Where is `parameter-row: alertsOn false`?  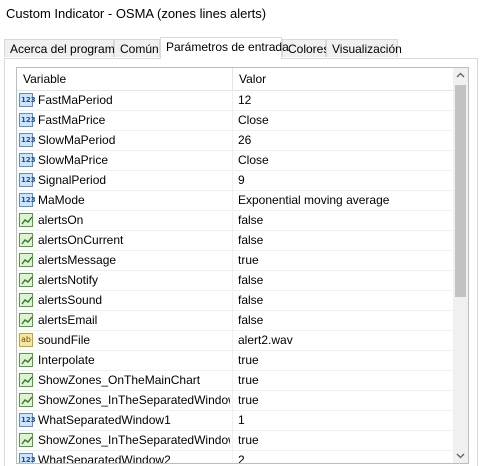 parameter-row: alertsOn false is located at coordinates (235, 221).